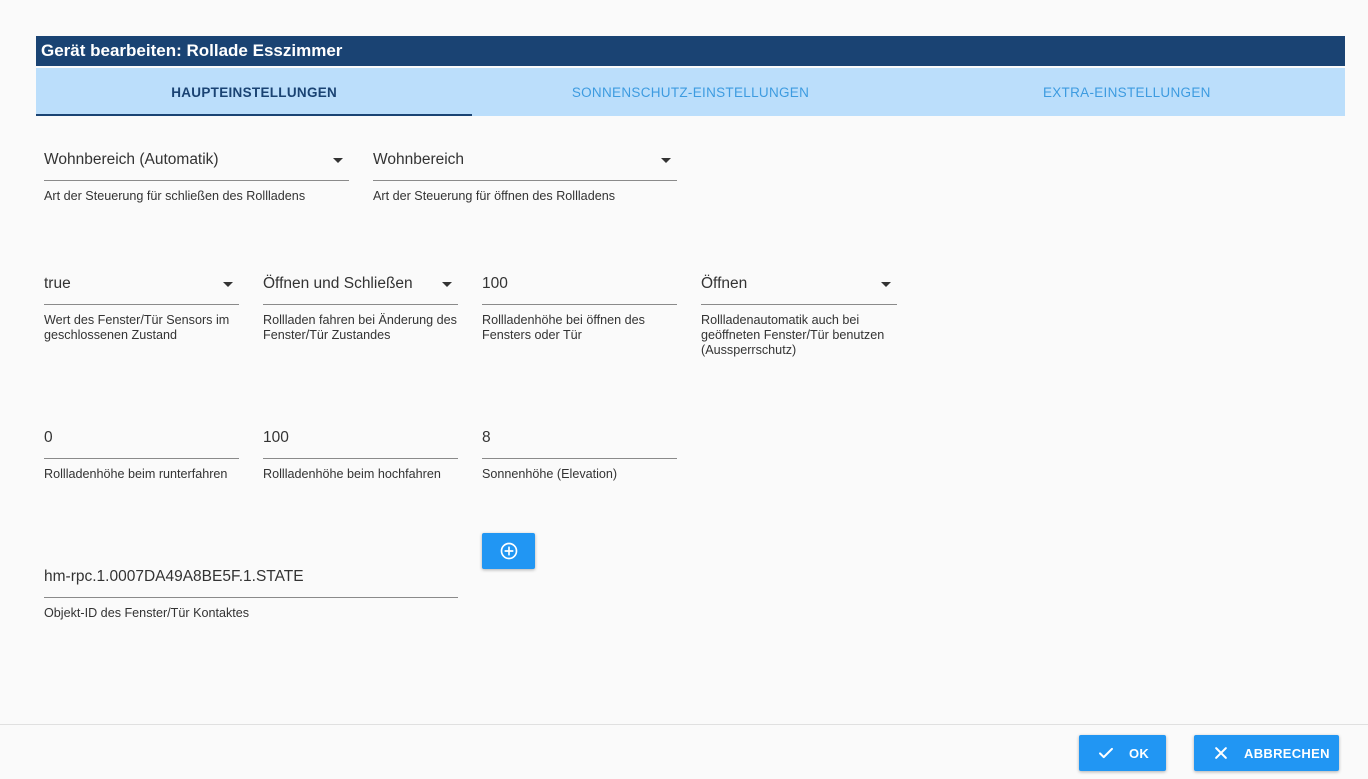 The image size is (1368, 779). Describe the element at coordinates (254, 92) in the screenshot. I see `tab-haupteinstellungen: HAUPTEINSTELLUNGEN` at that location.